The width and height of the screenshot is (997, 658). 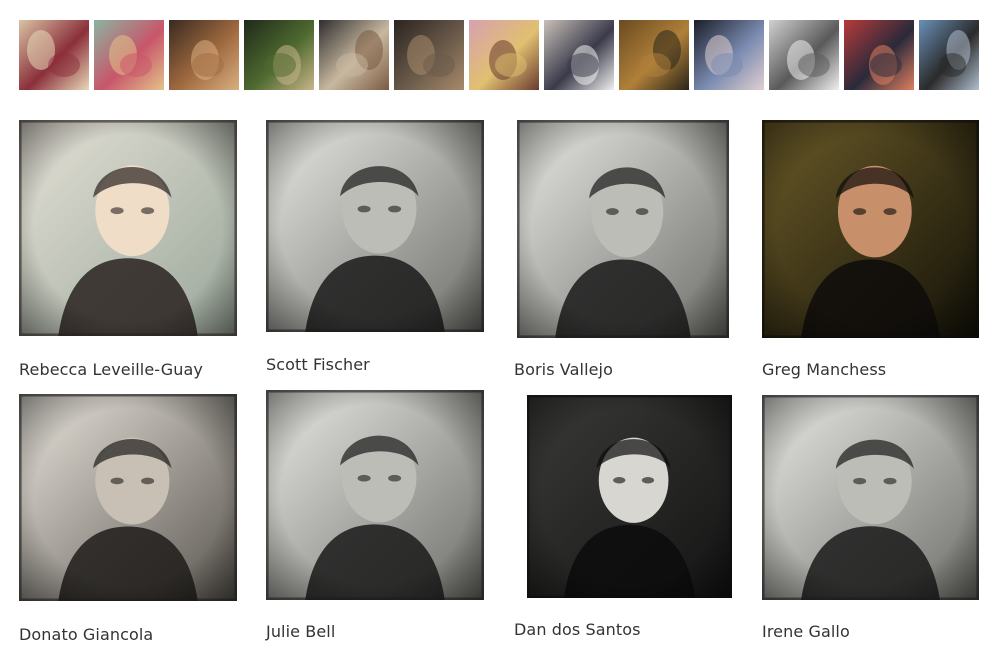 What do you see at coordinates (111, 369) in the screenshot?
I see `artist-name: Rebecca Leveille-Guay` at bounding box center [111, 369].